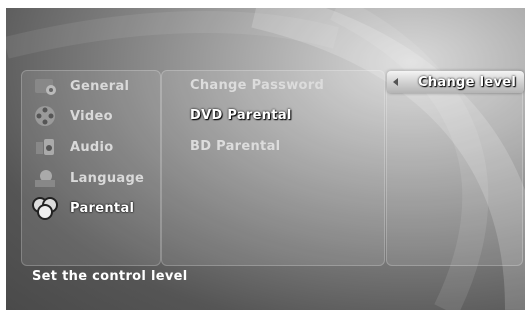  I want to click on category-parental: Parental, so click(93, 208).